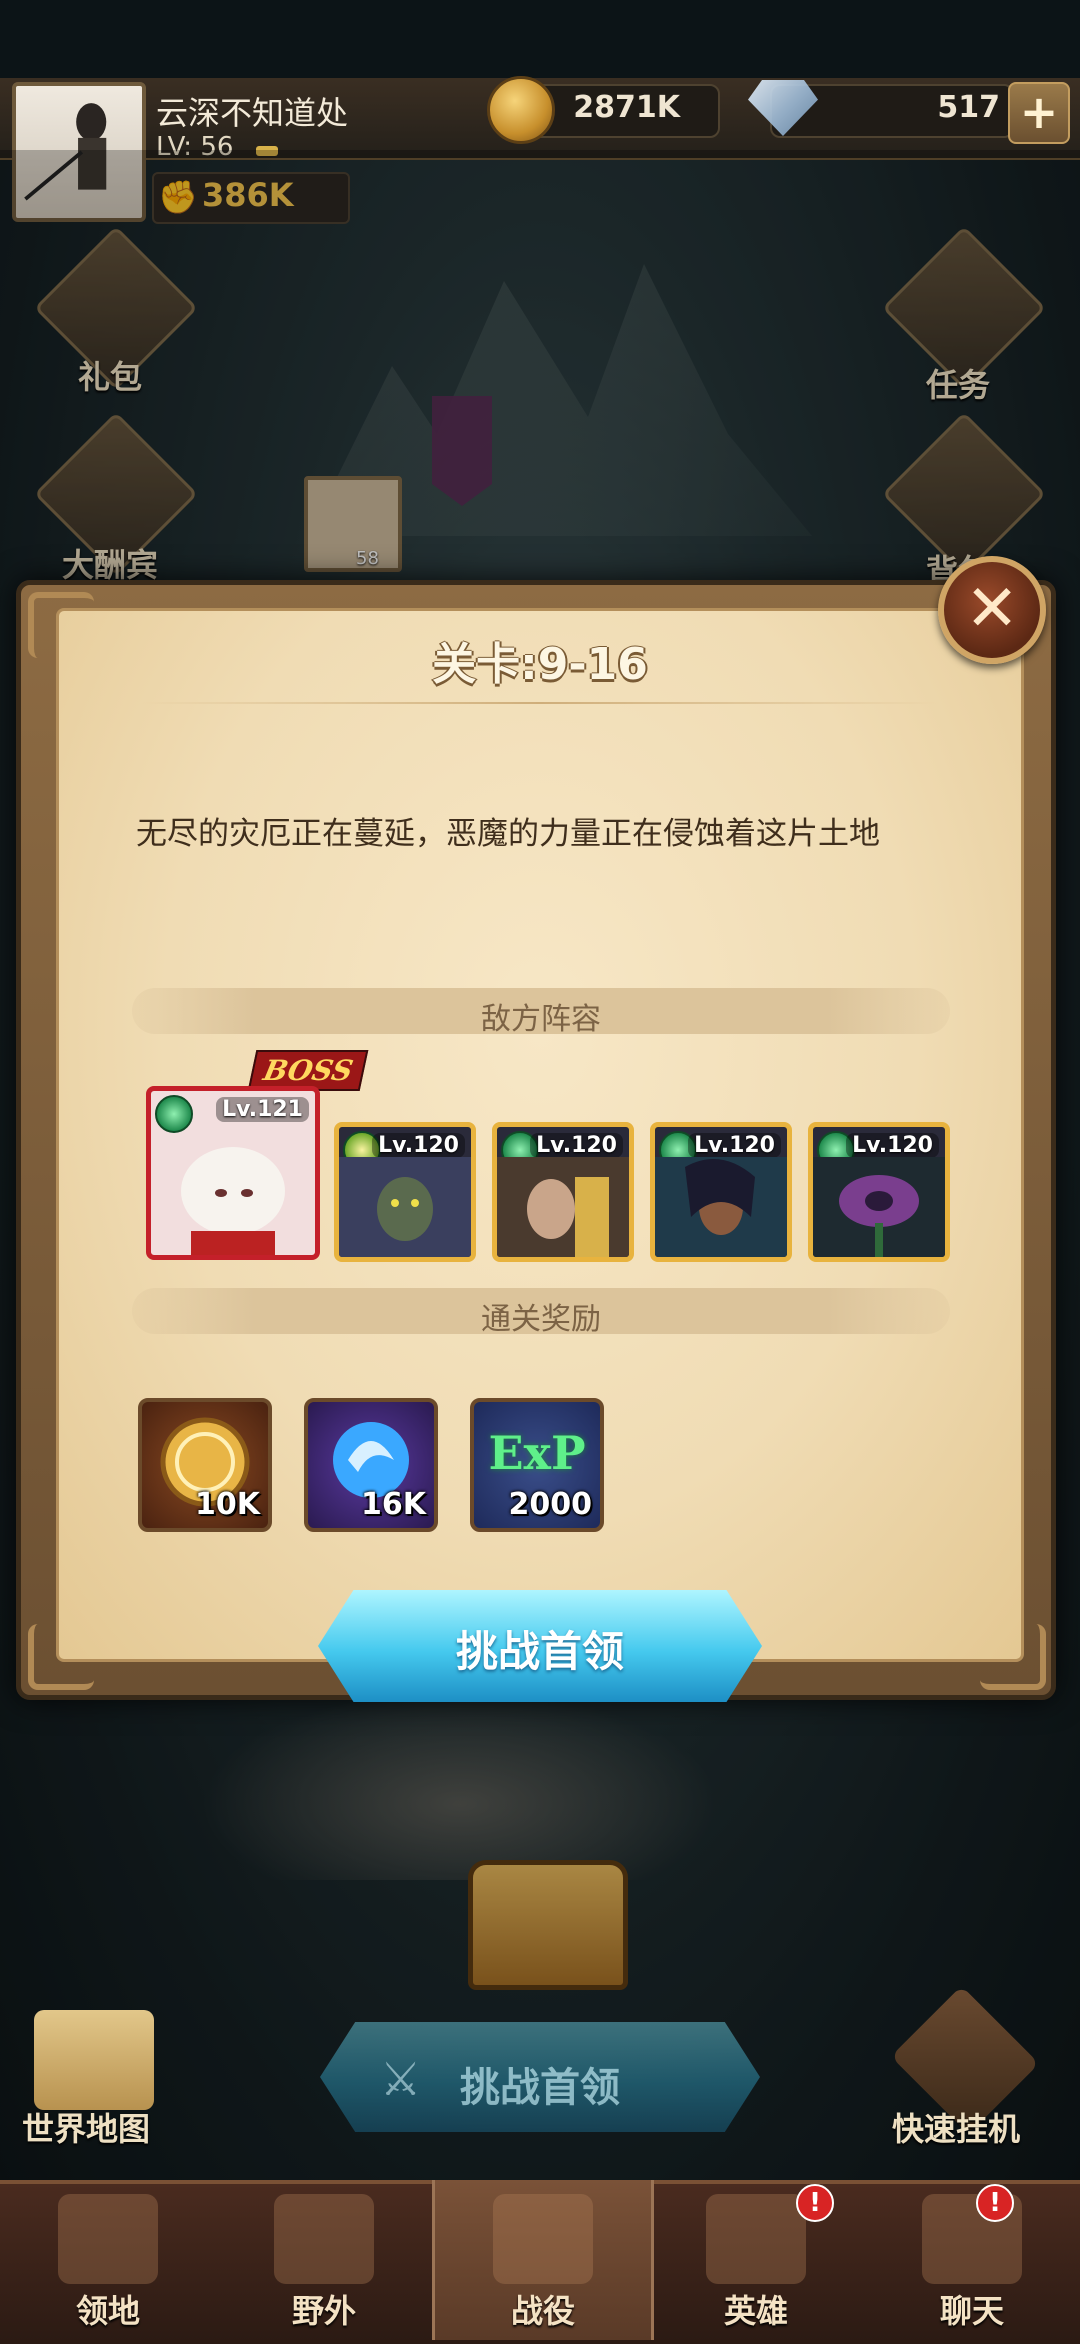  What do you see at coordinates (1039, 113) in the screenshot?
I see `add-gems-button: +` at bounding box center [1039, 113].